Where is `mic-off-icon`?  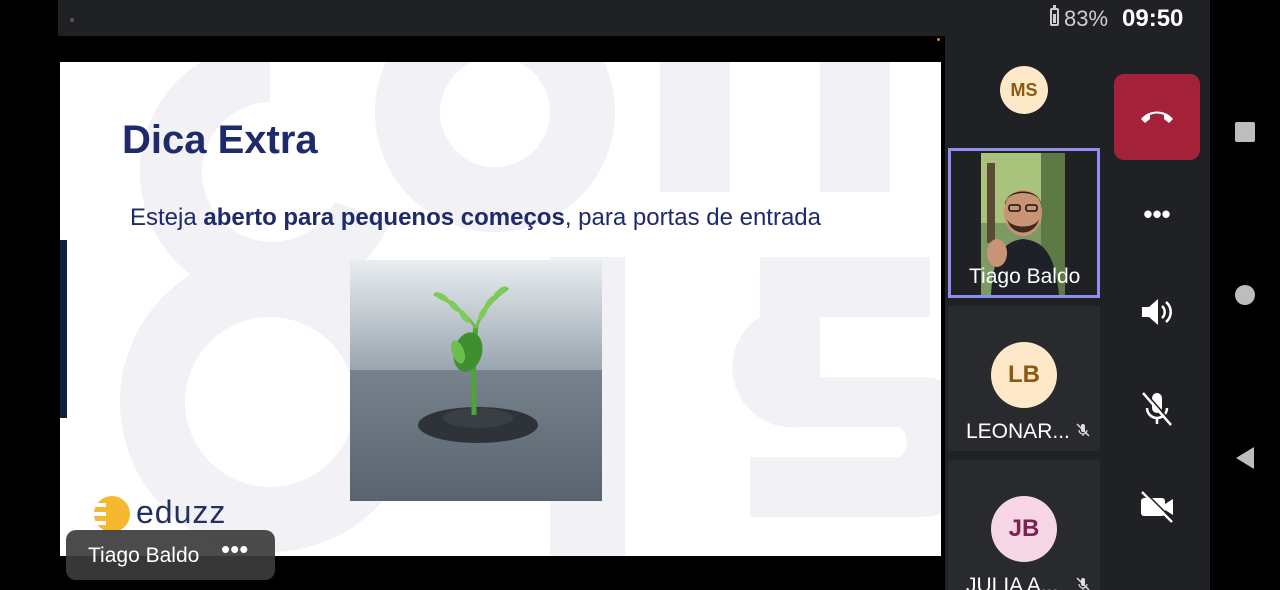
mic-off-icon is located at coordinates (1158, 408).